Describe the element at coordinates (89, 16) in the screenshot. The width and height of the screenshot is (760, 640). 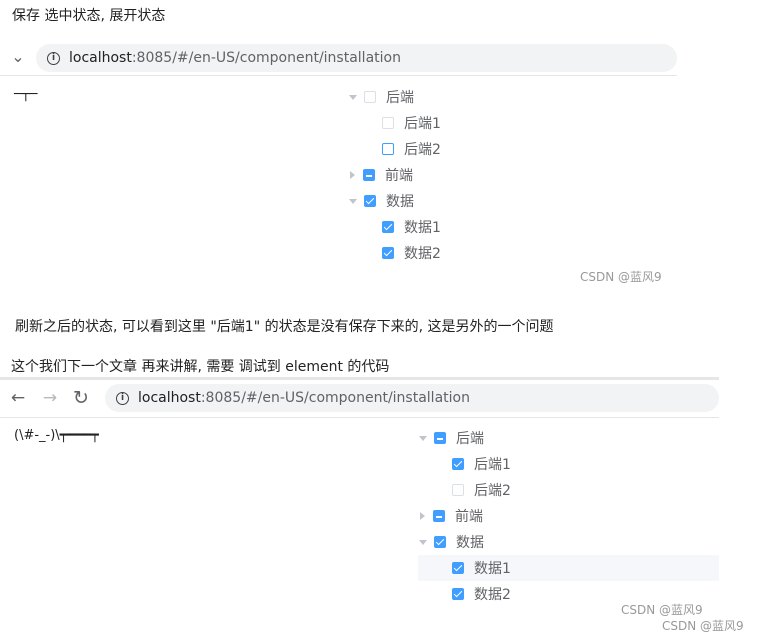
I see `caption-save-state: 保存 选中状态, 展开状态` at that location.